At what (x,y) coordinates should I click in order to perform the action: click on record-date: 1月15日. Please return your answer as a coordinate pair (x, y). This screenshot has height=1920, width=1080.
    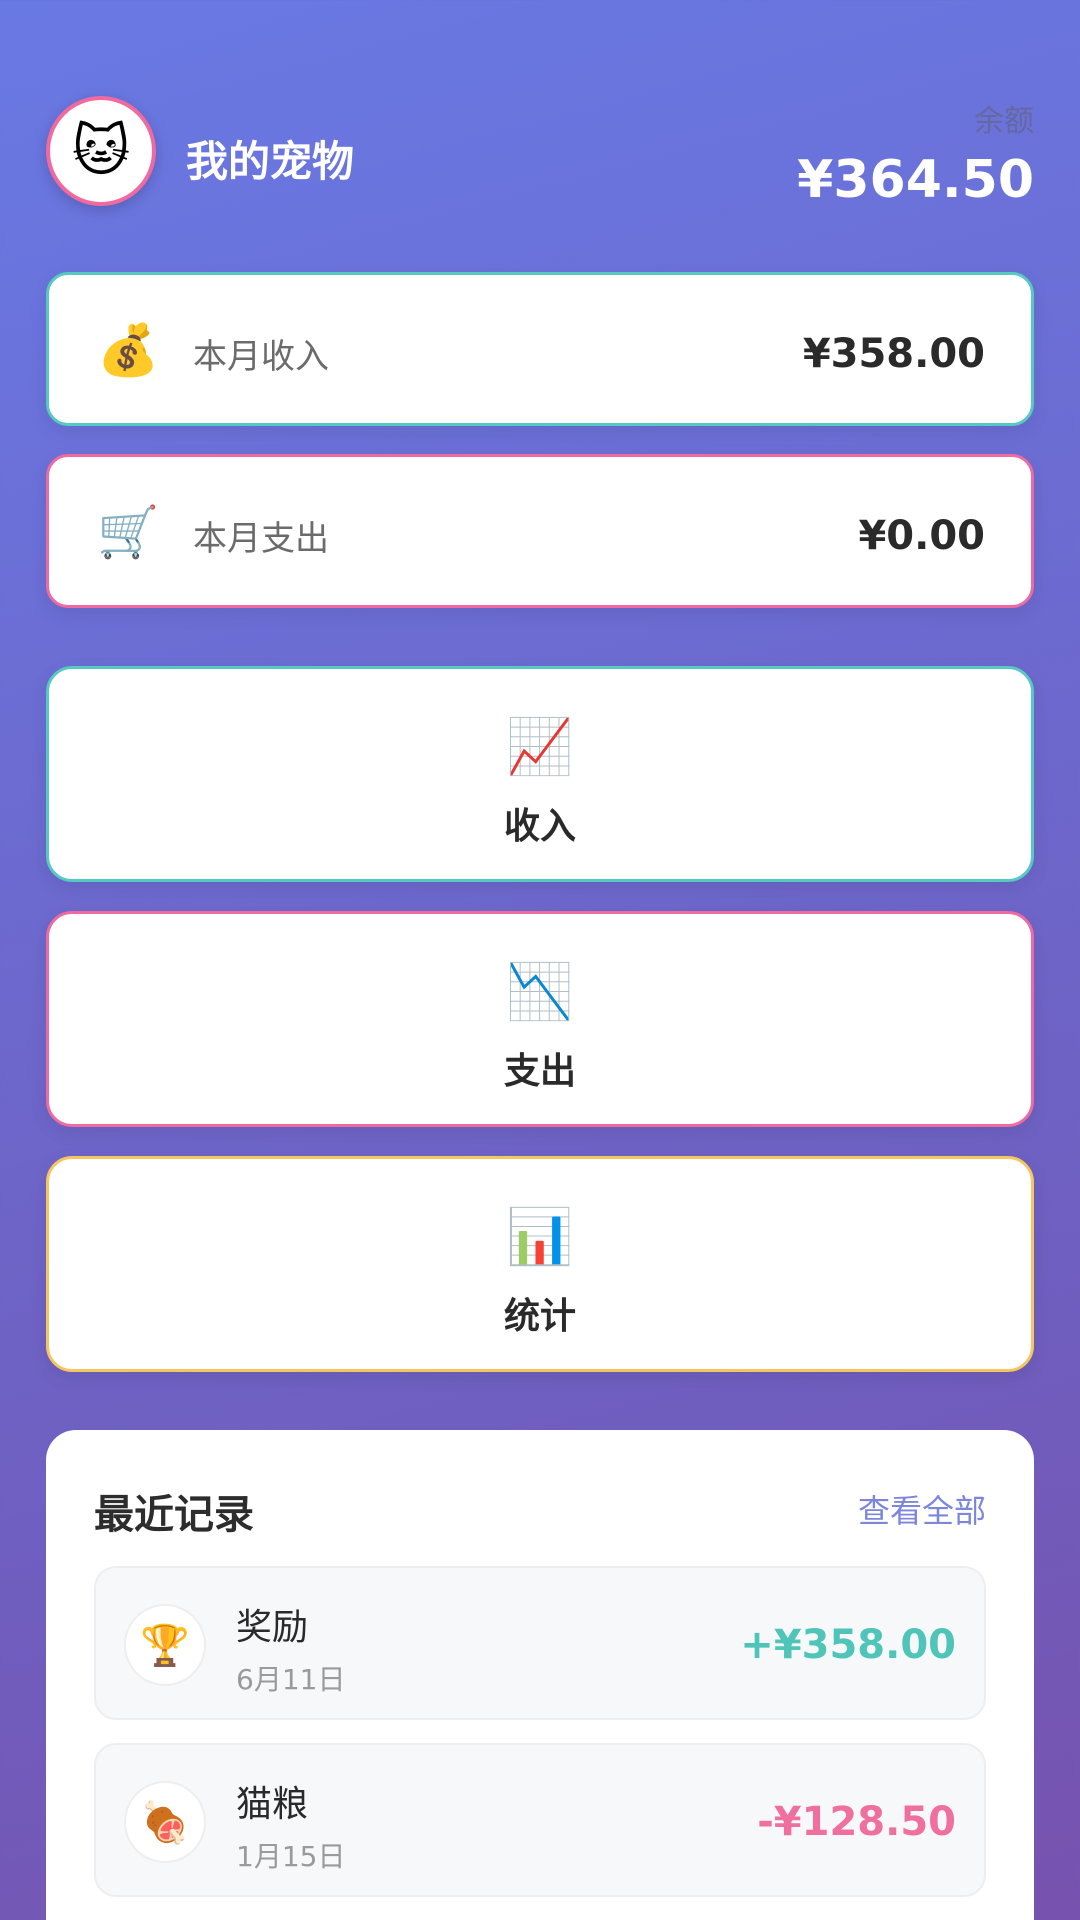
    Looking at the image, I should click on (291, 1856).